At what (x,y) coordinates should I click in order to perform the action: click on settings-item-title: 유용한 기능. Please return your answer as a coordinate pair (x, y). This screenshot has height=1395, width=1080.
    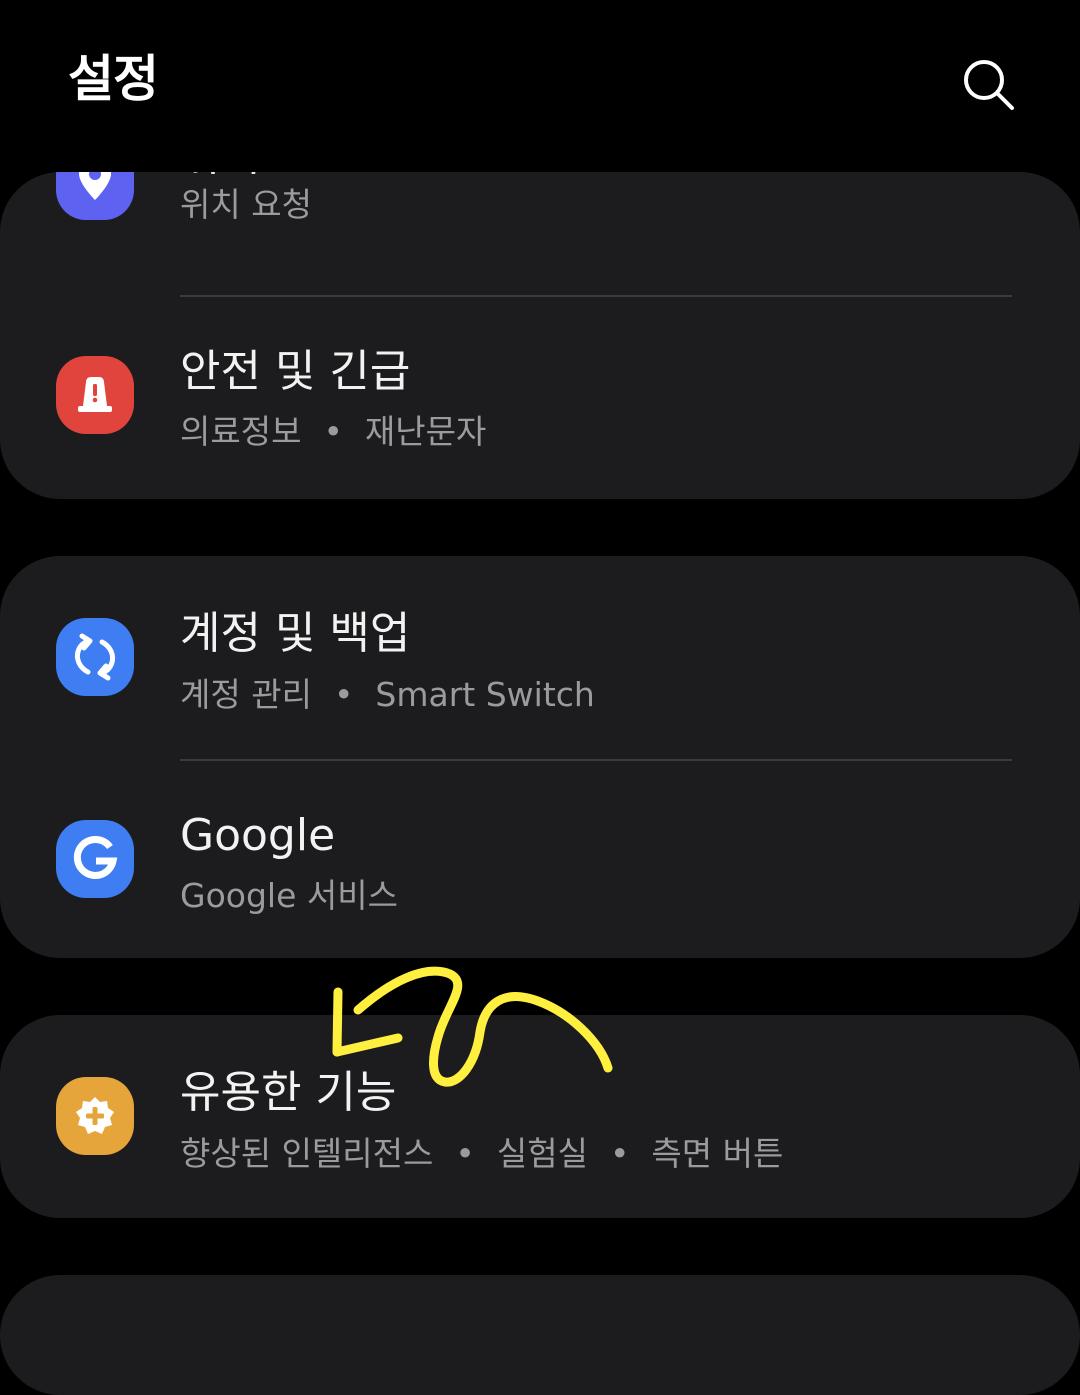
    Looking at the image, I should click on (288, 1092).